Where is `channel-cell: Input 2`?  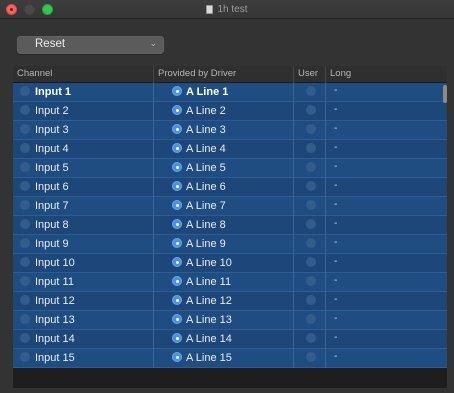 channel-cell: Input 2 is located at coordinates (83, 111).